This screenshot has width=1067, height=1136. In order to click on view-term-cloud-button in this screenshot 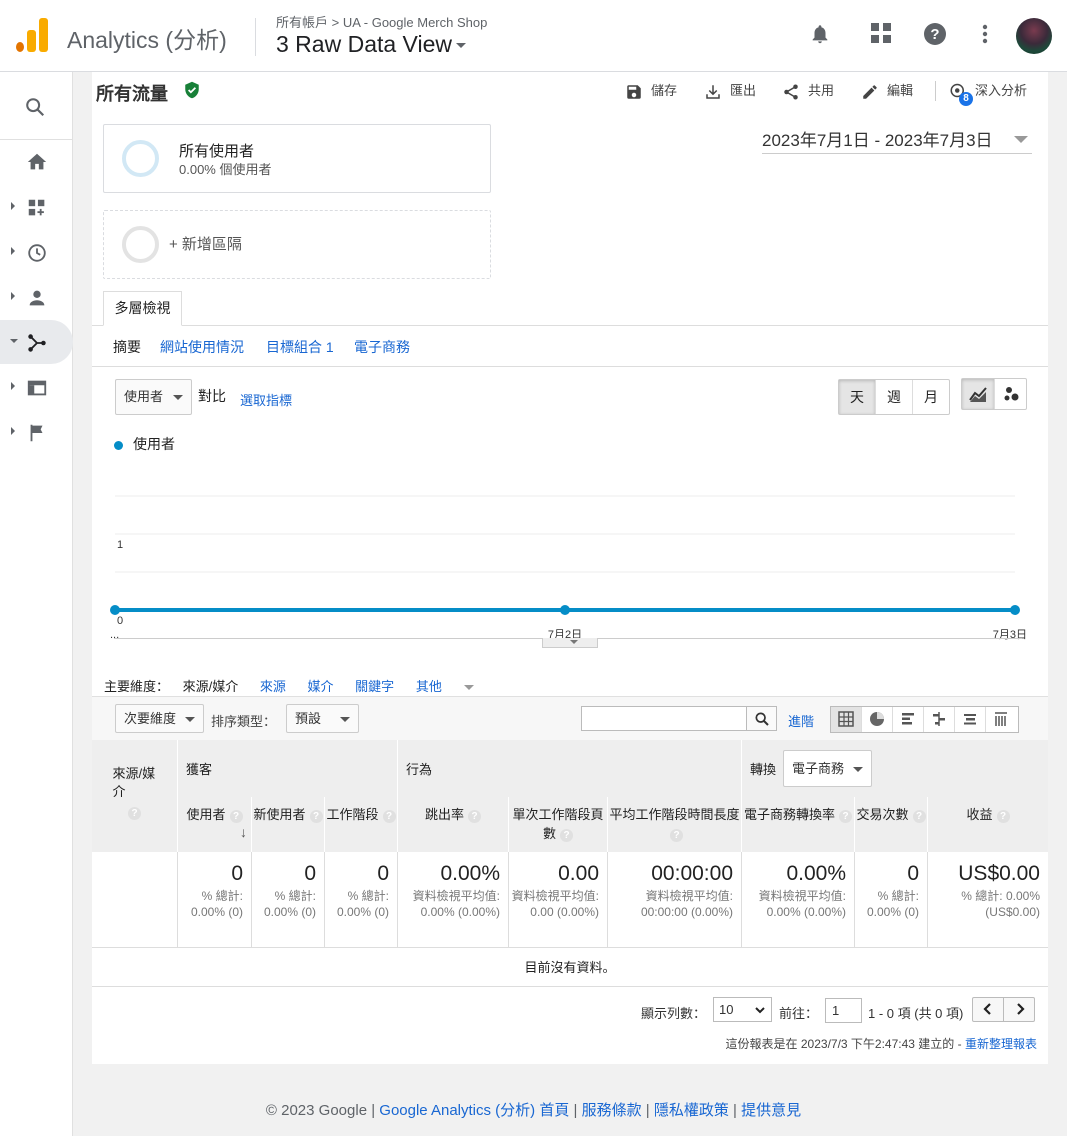, I will do `click(970, 719)`.